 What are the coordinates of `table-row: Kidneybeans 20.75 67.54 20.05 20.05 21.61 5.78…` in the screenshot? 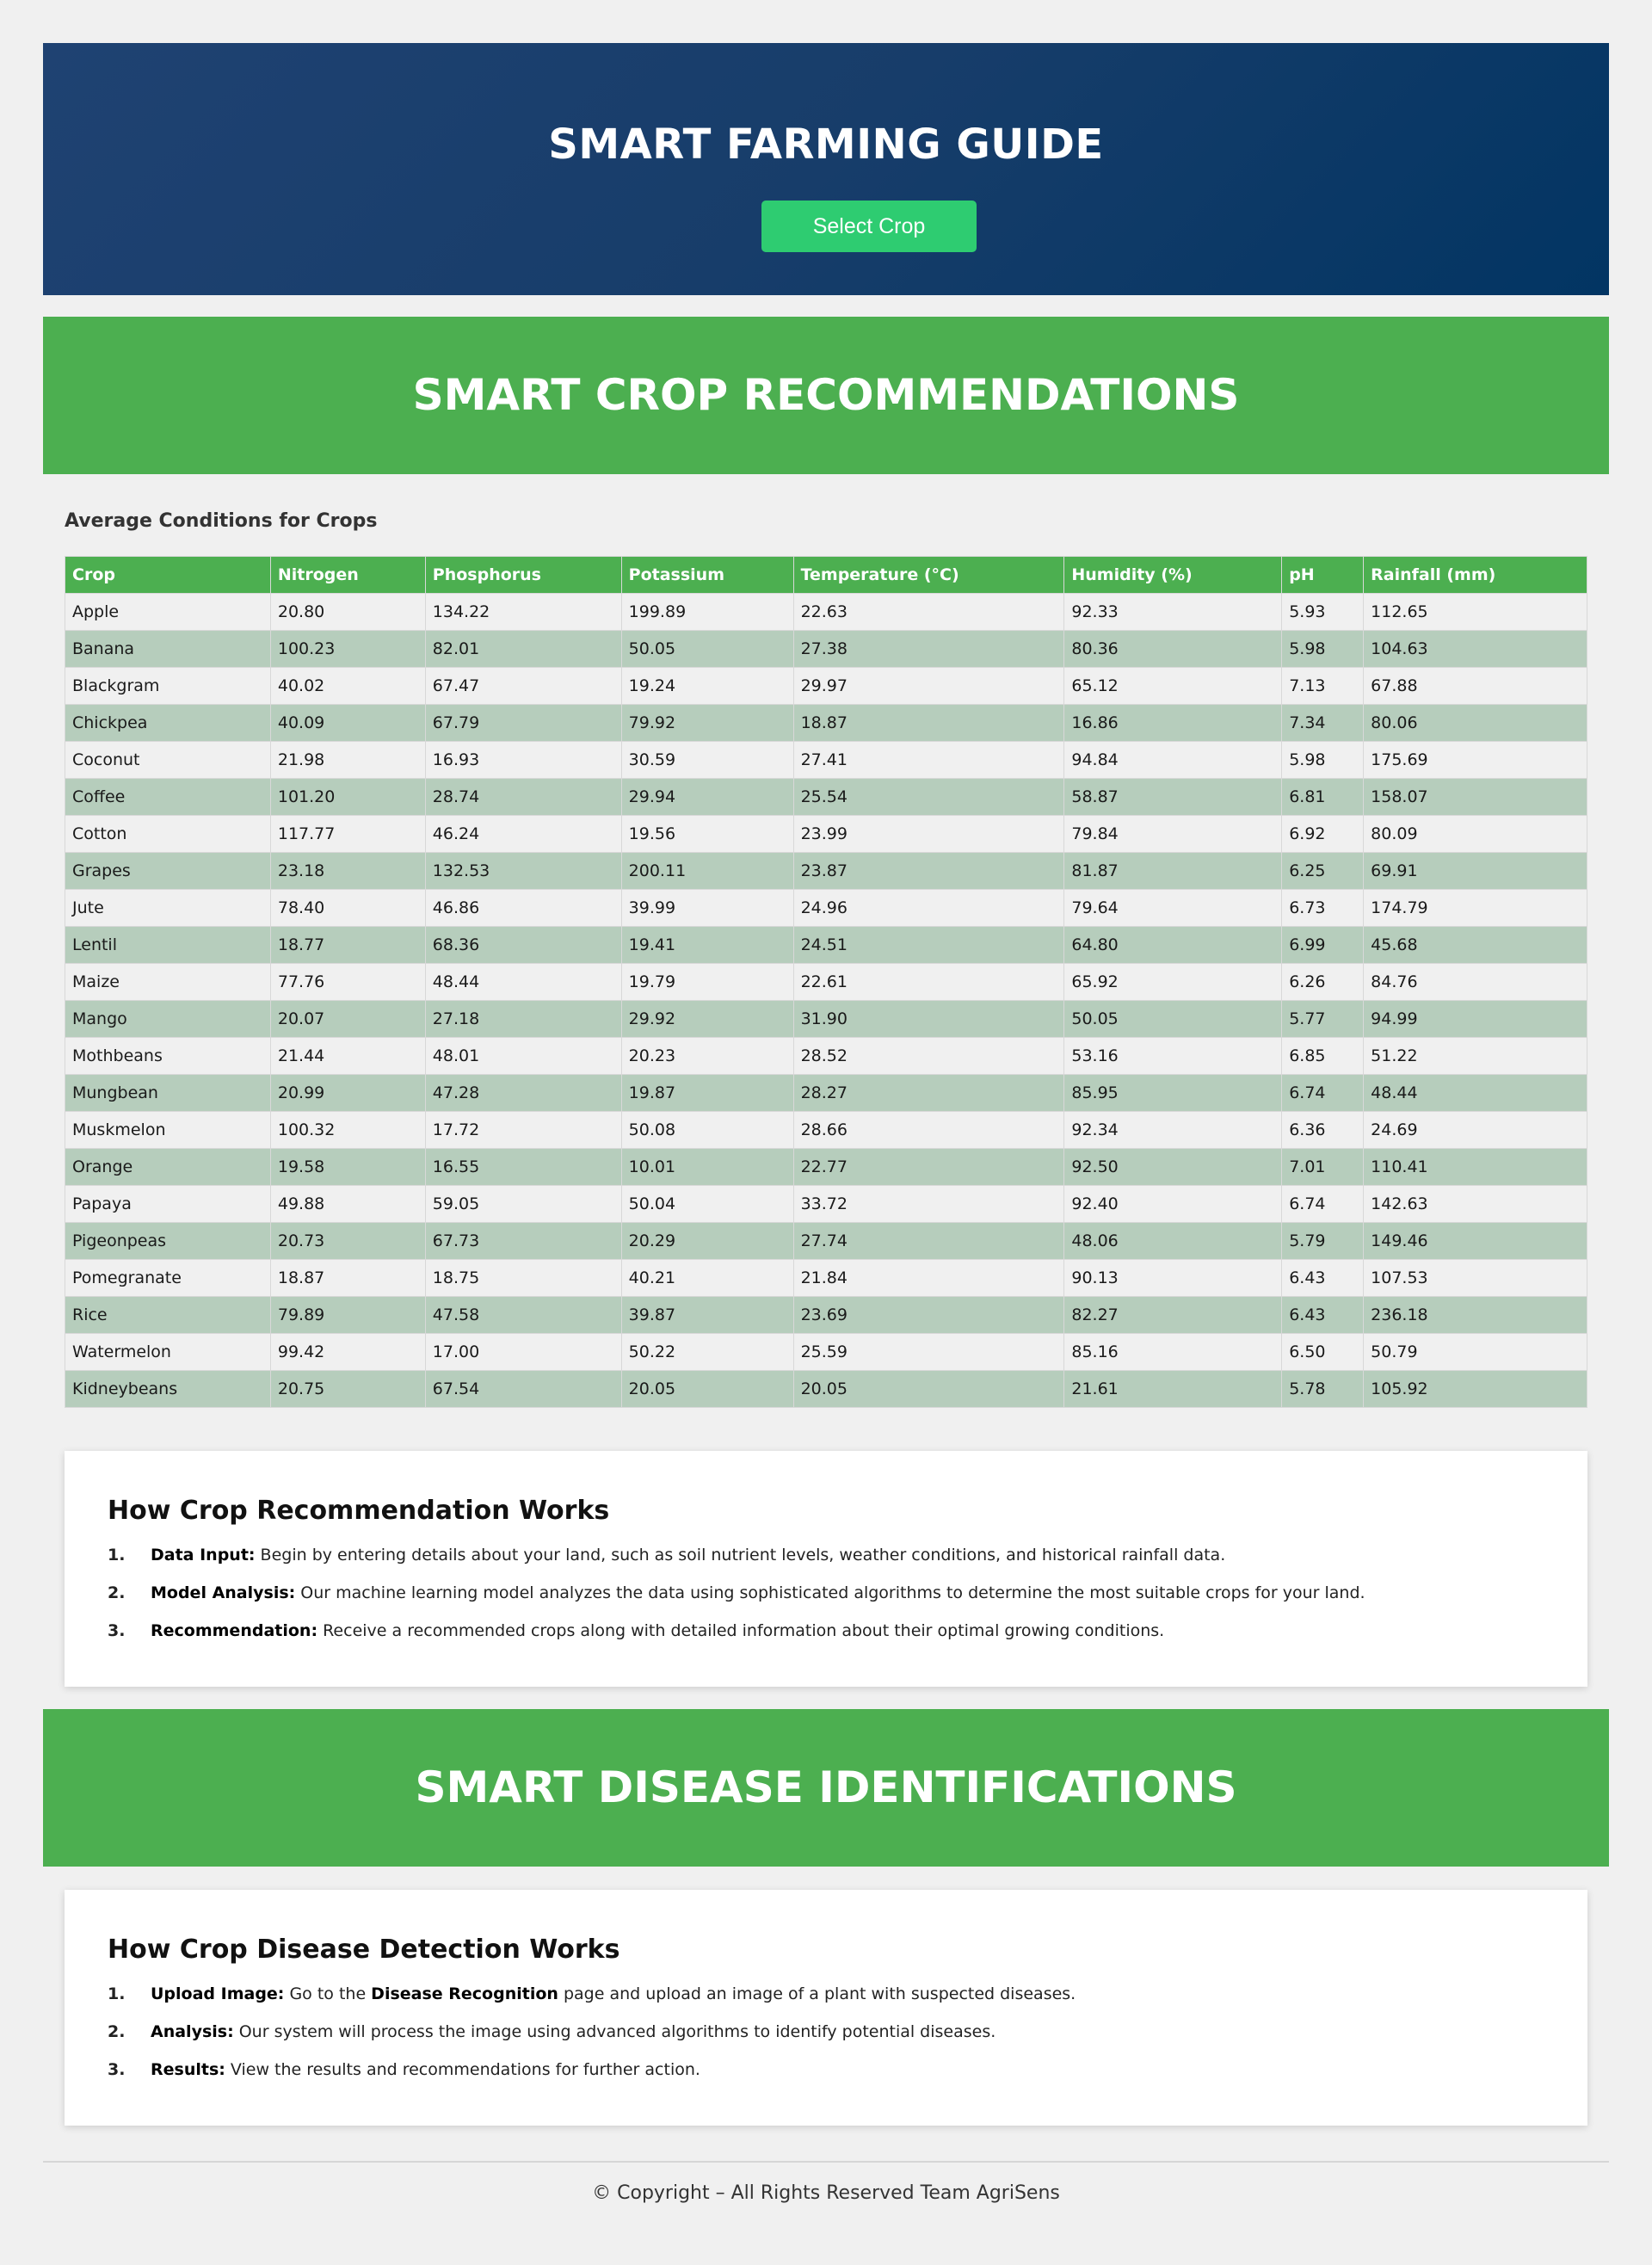 It's located at (826, 1389).